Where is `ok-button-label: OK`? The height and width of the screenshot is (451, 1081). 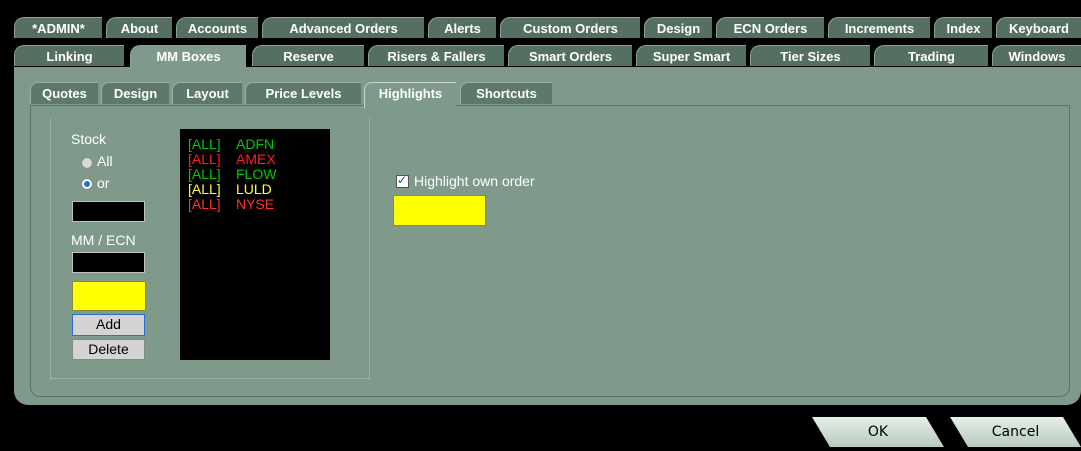
ok-button-label: OK is located at coordinates (878, 432).